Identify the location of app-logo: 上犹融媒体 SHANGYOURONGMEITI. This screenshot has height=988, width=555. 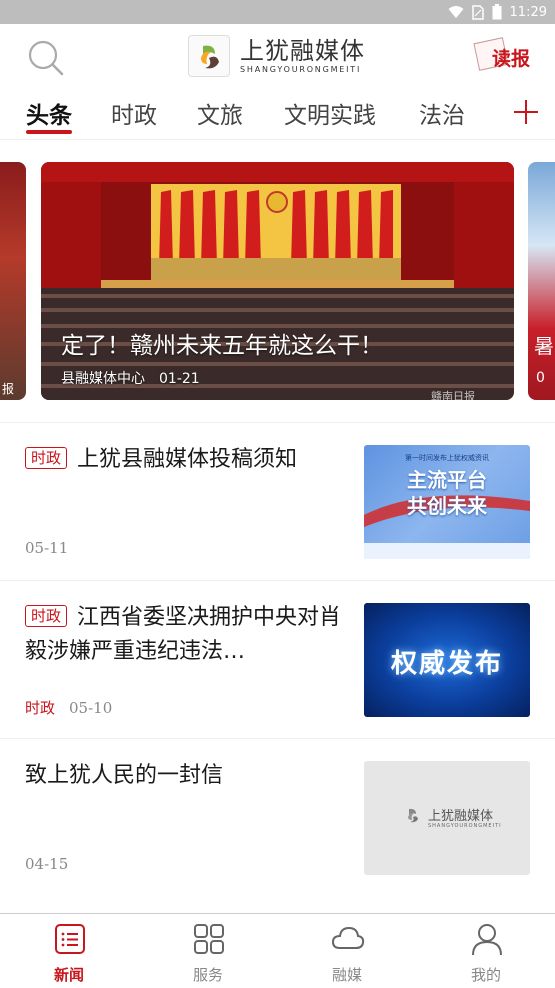
(276, 56).